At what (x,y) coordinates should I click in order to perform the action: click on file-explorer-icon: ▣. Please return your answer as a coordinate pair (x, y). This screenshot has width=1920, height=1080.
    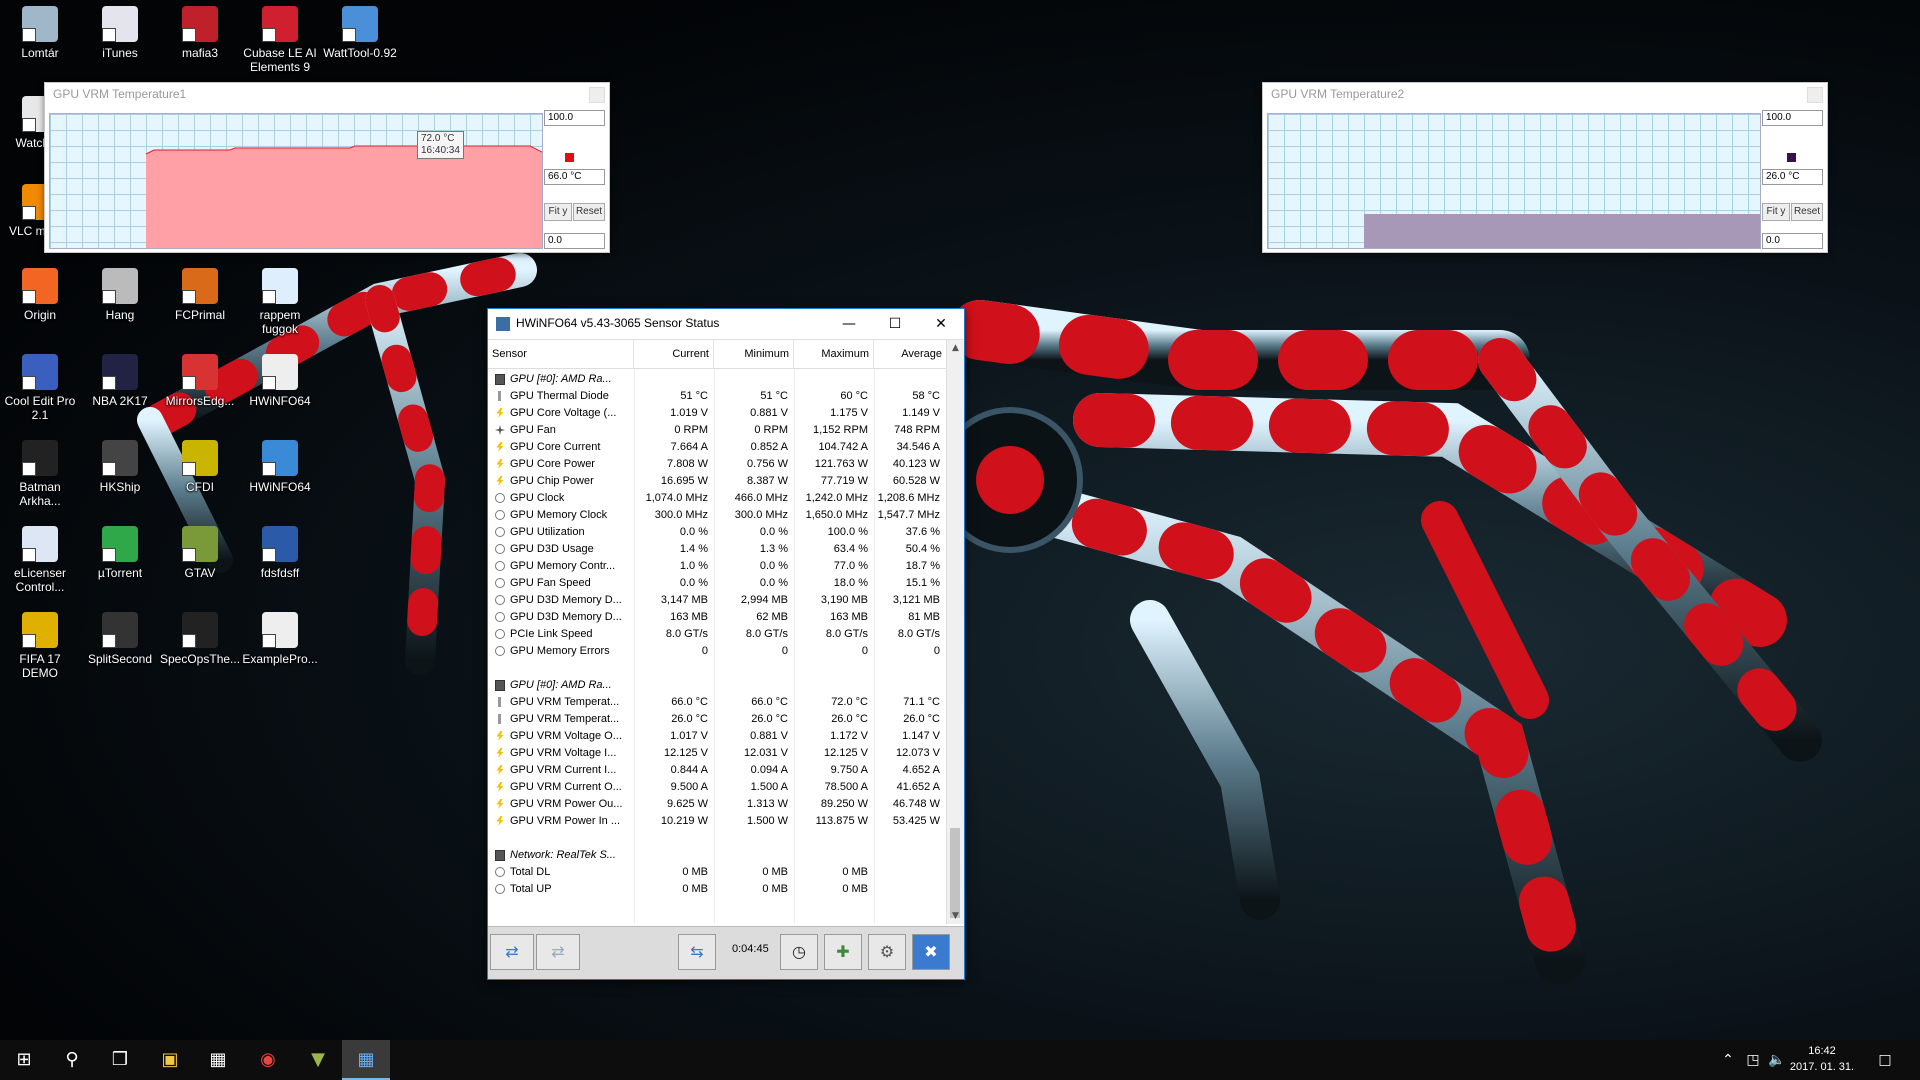
    Looking at the image, I should click on (170, 1060).